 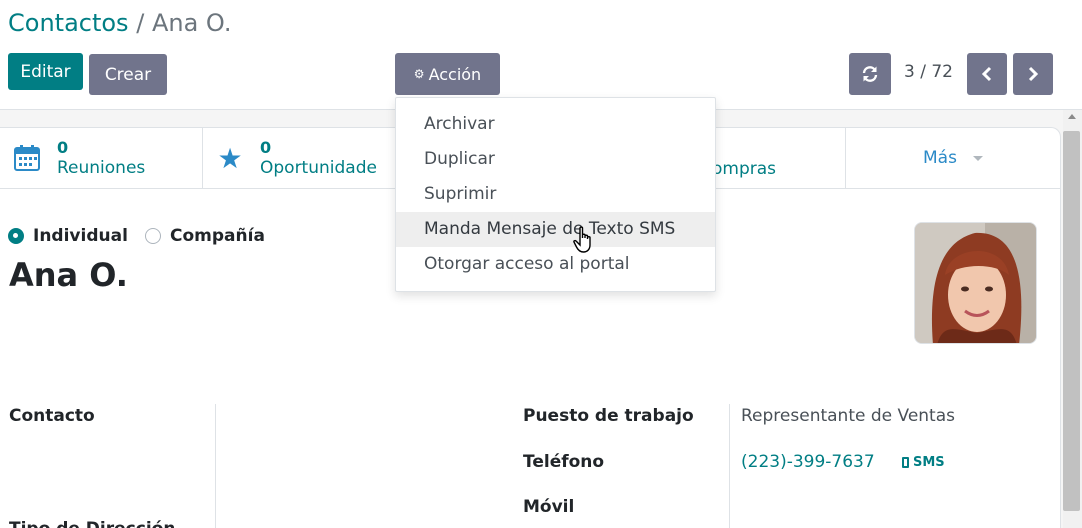 I want to click on radio-company-dot, so click(x=153, y=236).